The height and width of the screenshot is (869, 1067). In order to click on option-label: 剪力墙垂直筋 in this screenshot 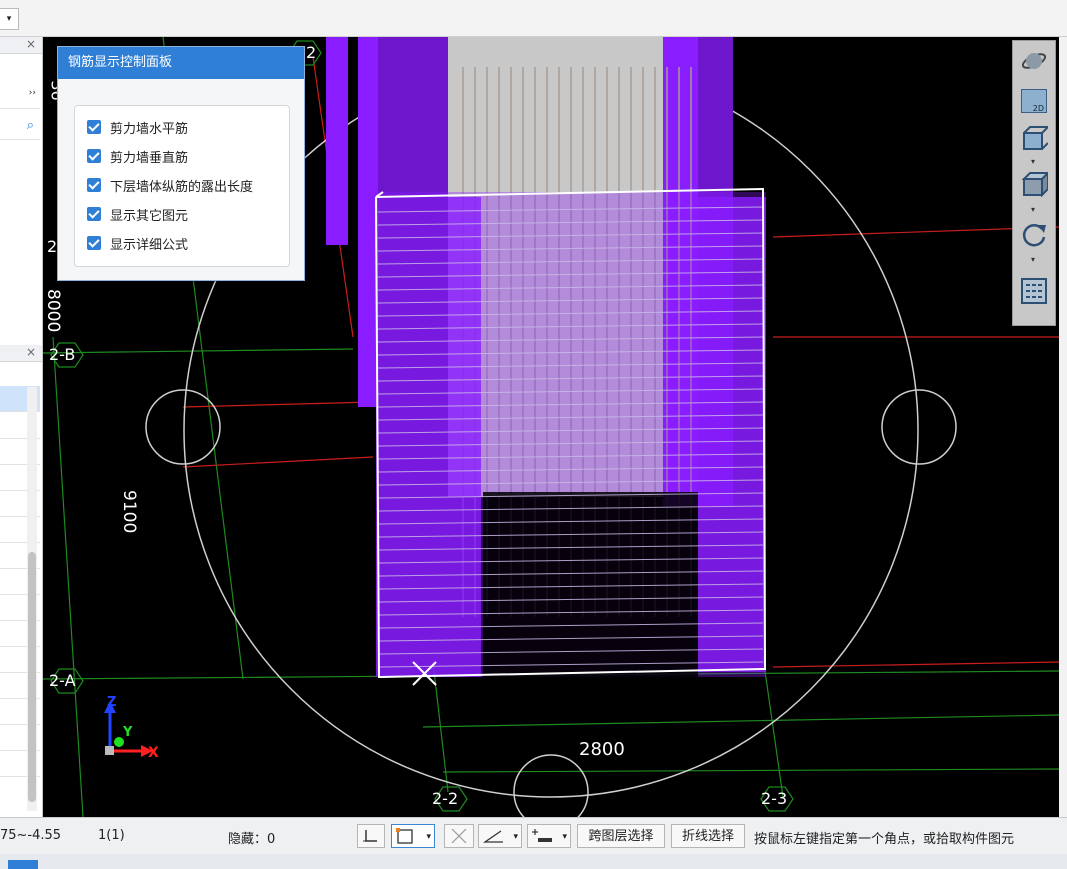, I will do `click(149, 158)`.